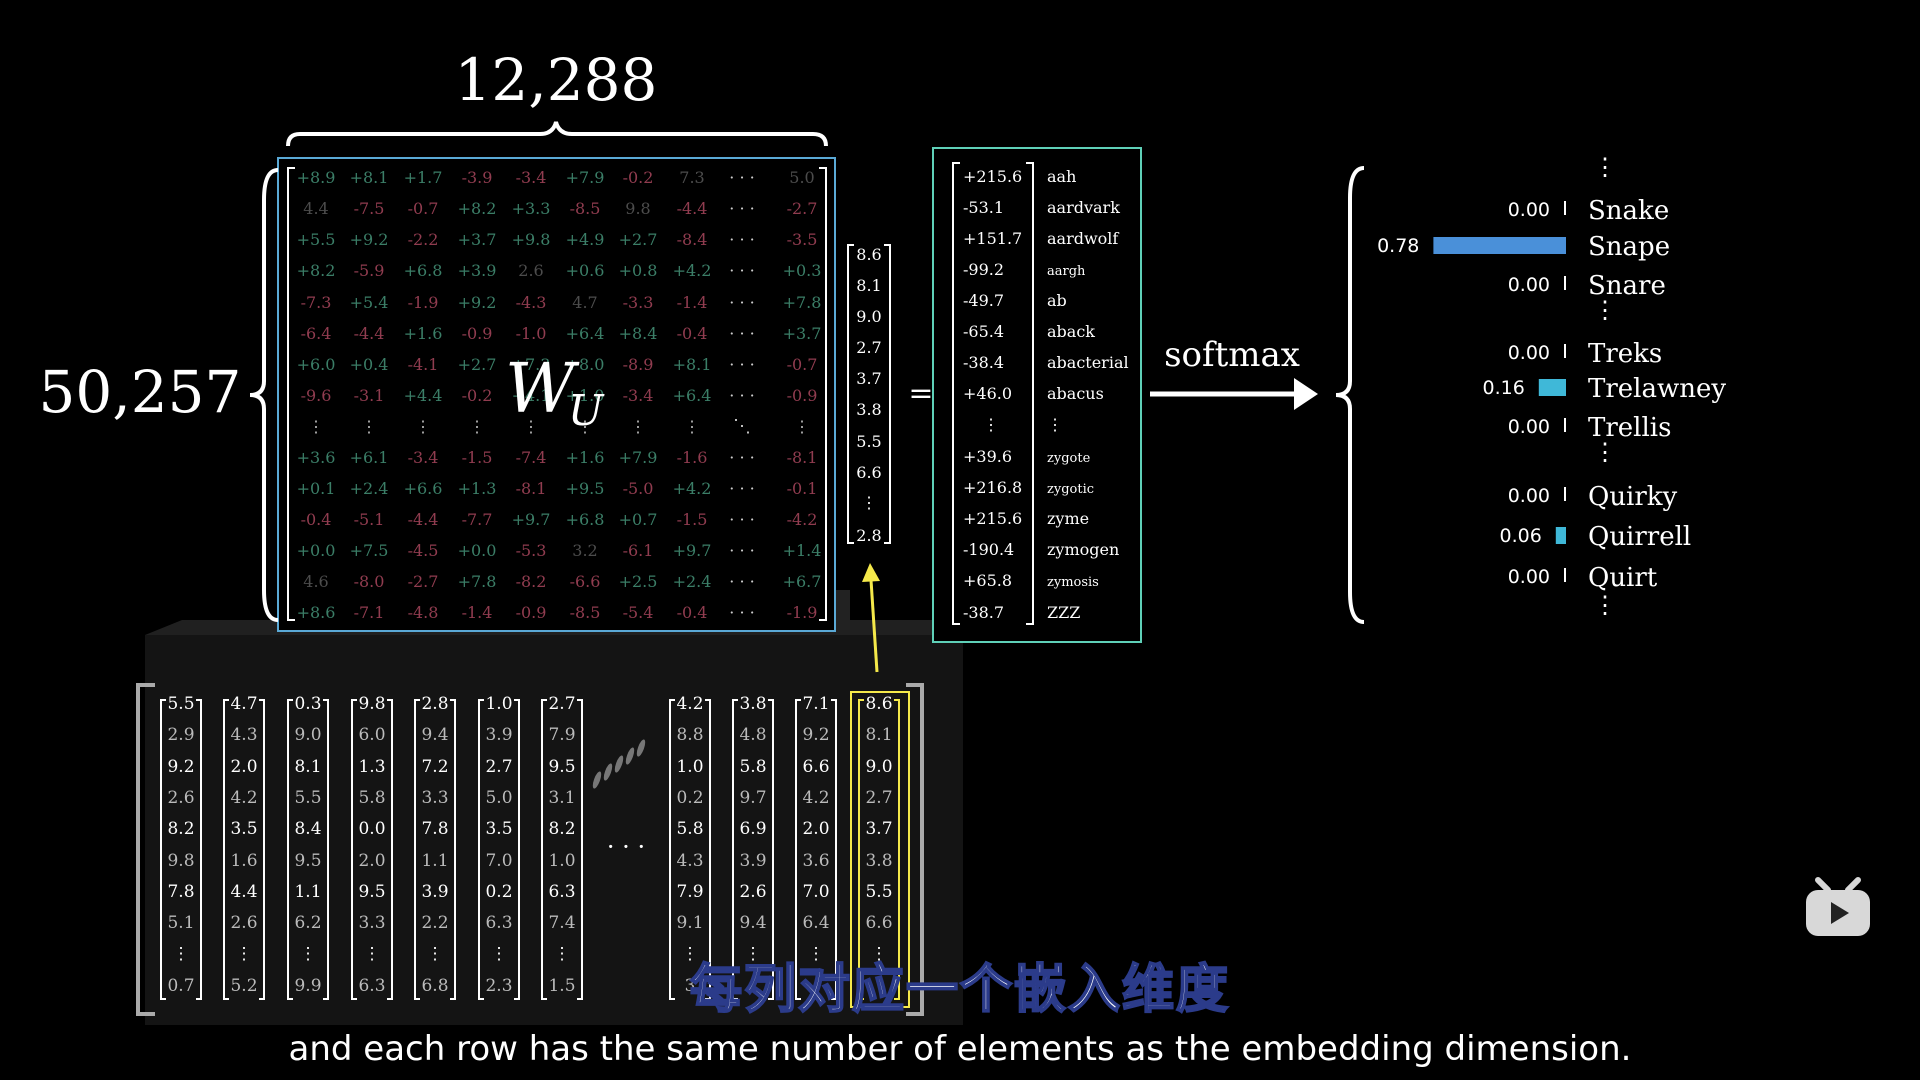 This screenshot has width=1920, height=1080. What do you see at coordinates (498, 861) in the screenshot?
I see `embedding-value: 7.0` at bounding box center [498, 861].